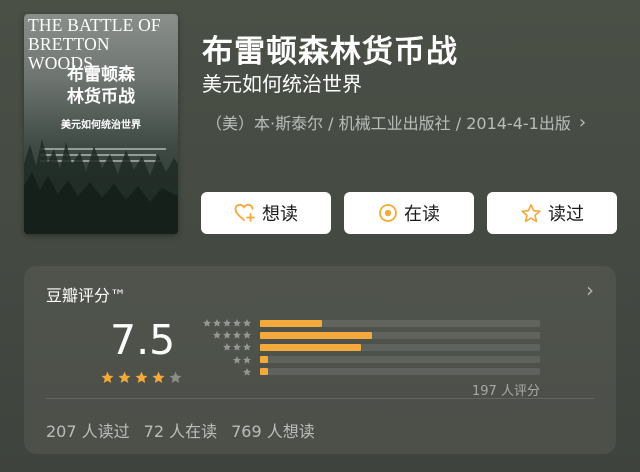 The image size is (640, 472). Describe the element at coordinates (244, 212) in the screenshot. I see `heart-plus-icon` at that location.